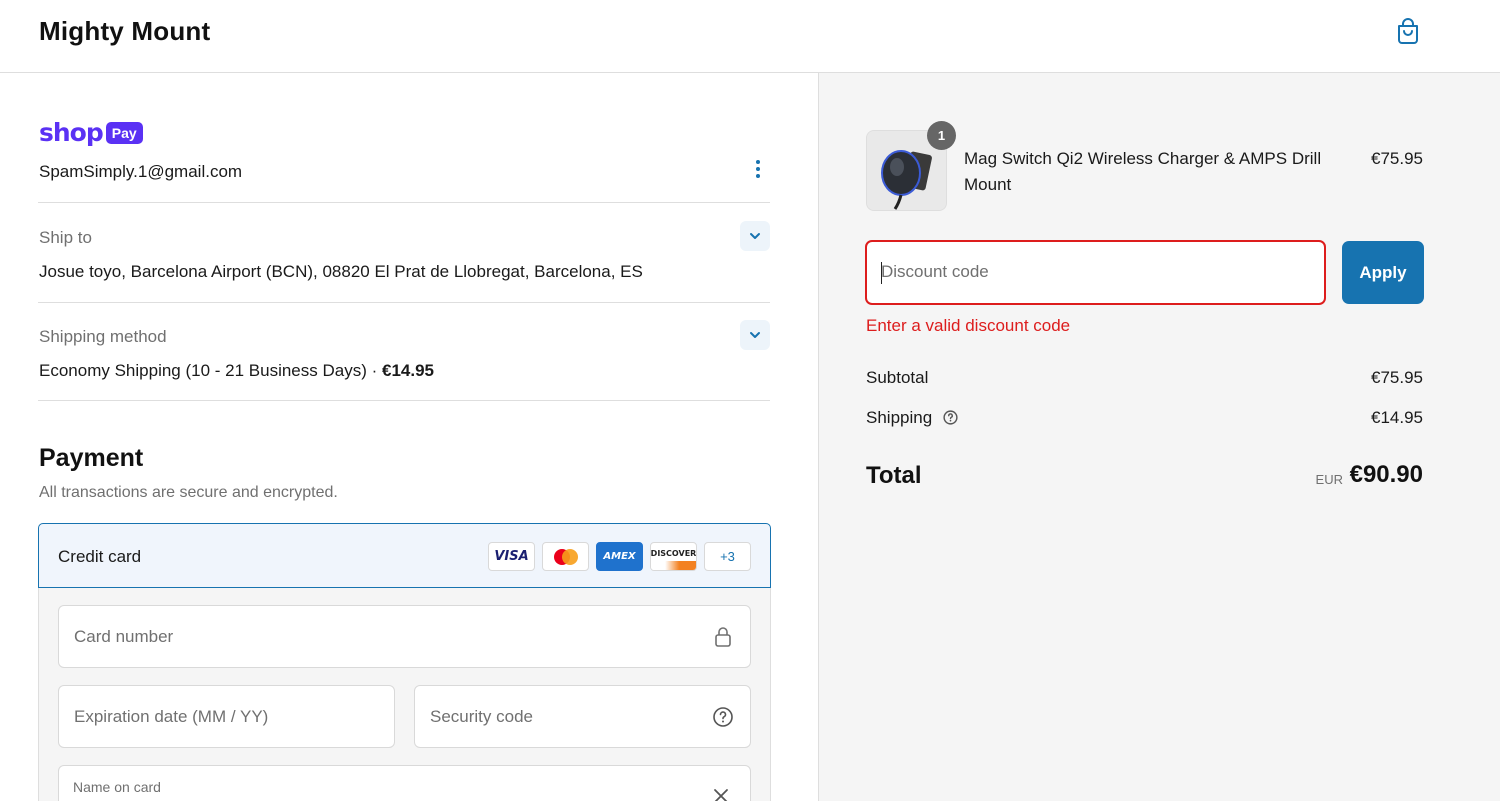  I want to click on discount-code-field, so click(1095, 272).